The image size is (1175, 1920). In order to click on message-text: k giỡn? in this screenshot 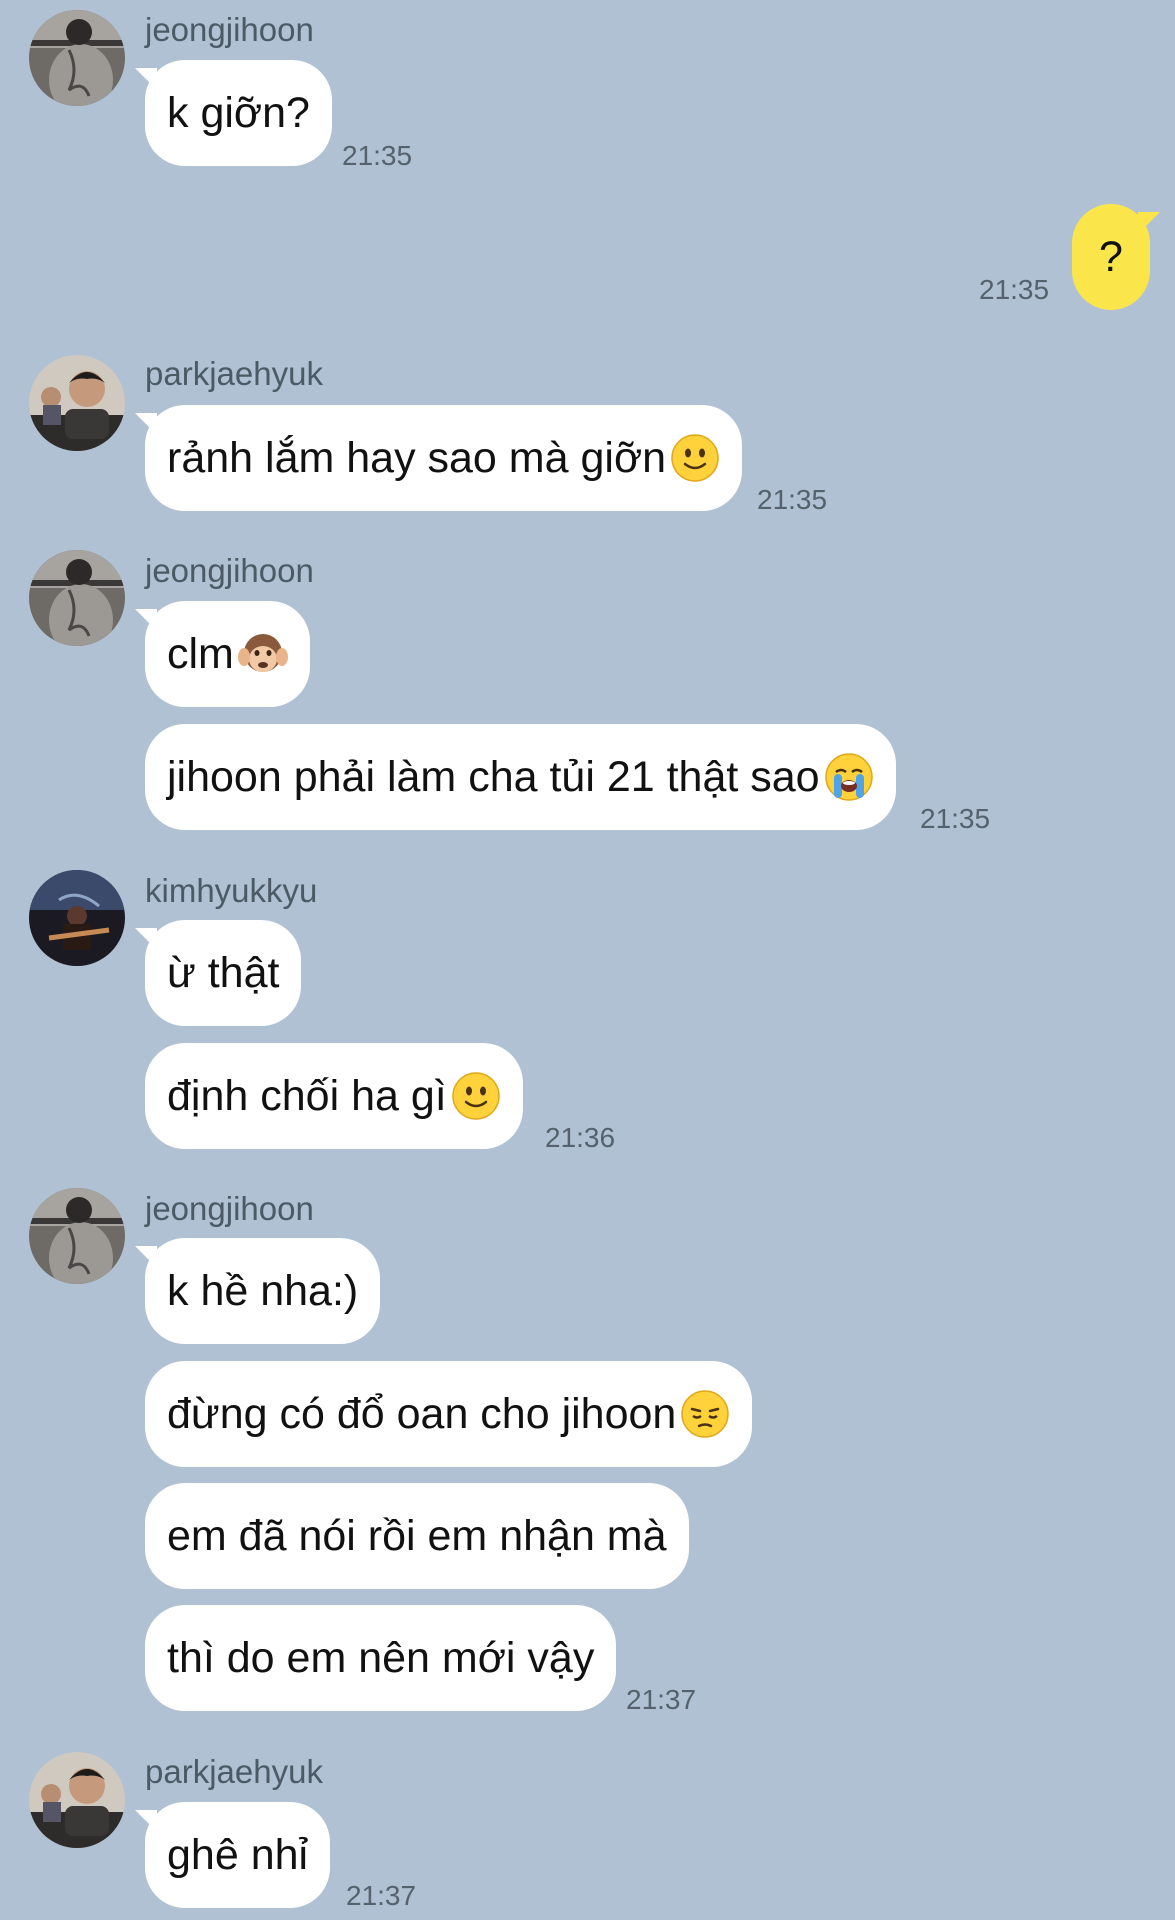, I will do `click(238, 112)`.